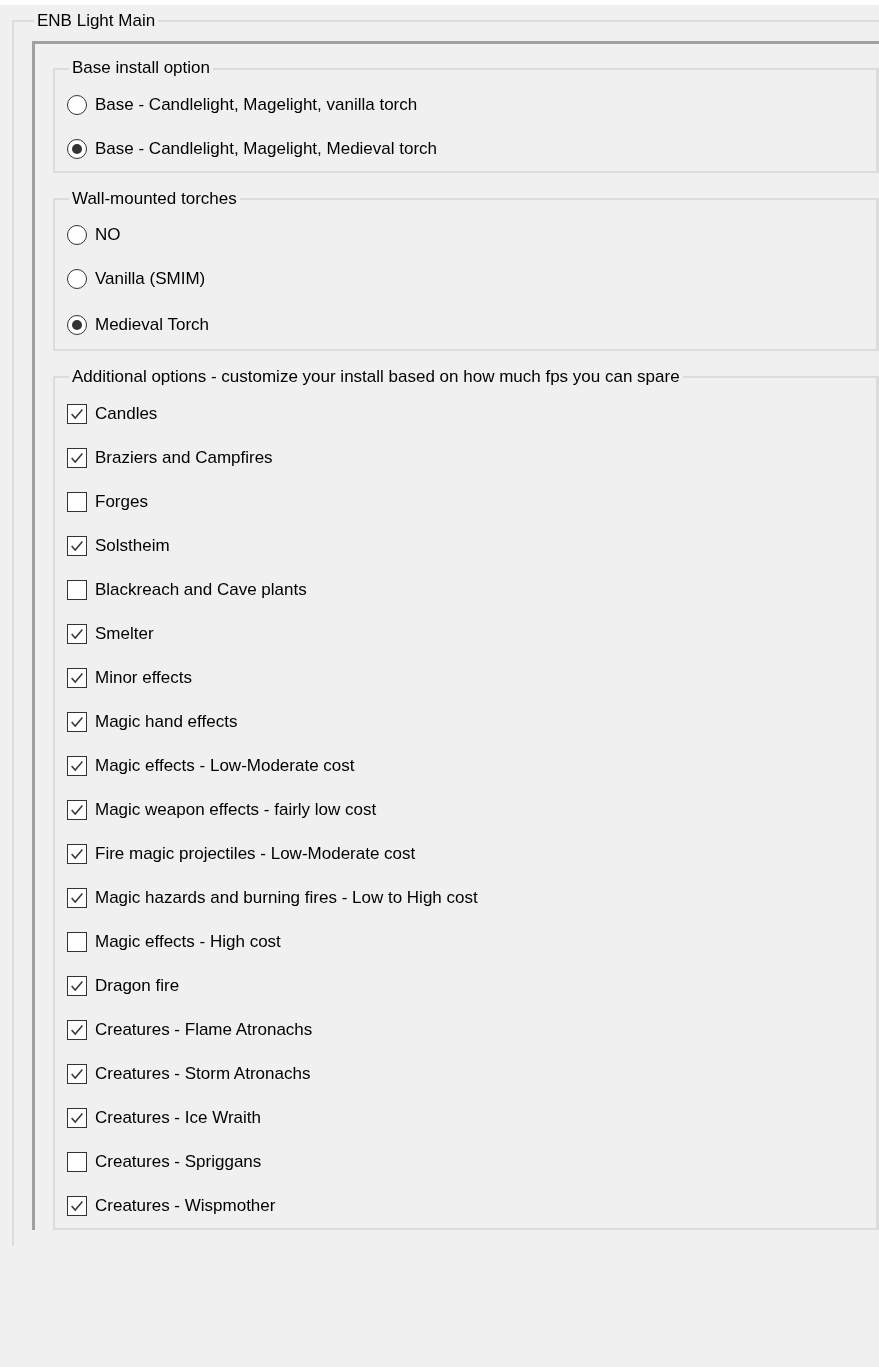 This screenshot has width=879, height=1367. What do you see at coordinates (471, 1205) in the screenshot?
I see `checkbox-option: Creatures - Wispmother` at bounding box center [471, 1205].